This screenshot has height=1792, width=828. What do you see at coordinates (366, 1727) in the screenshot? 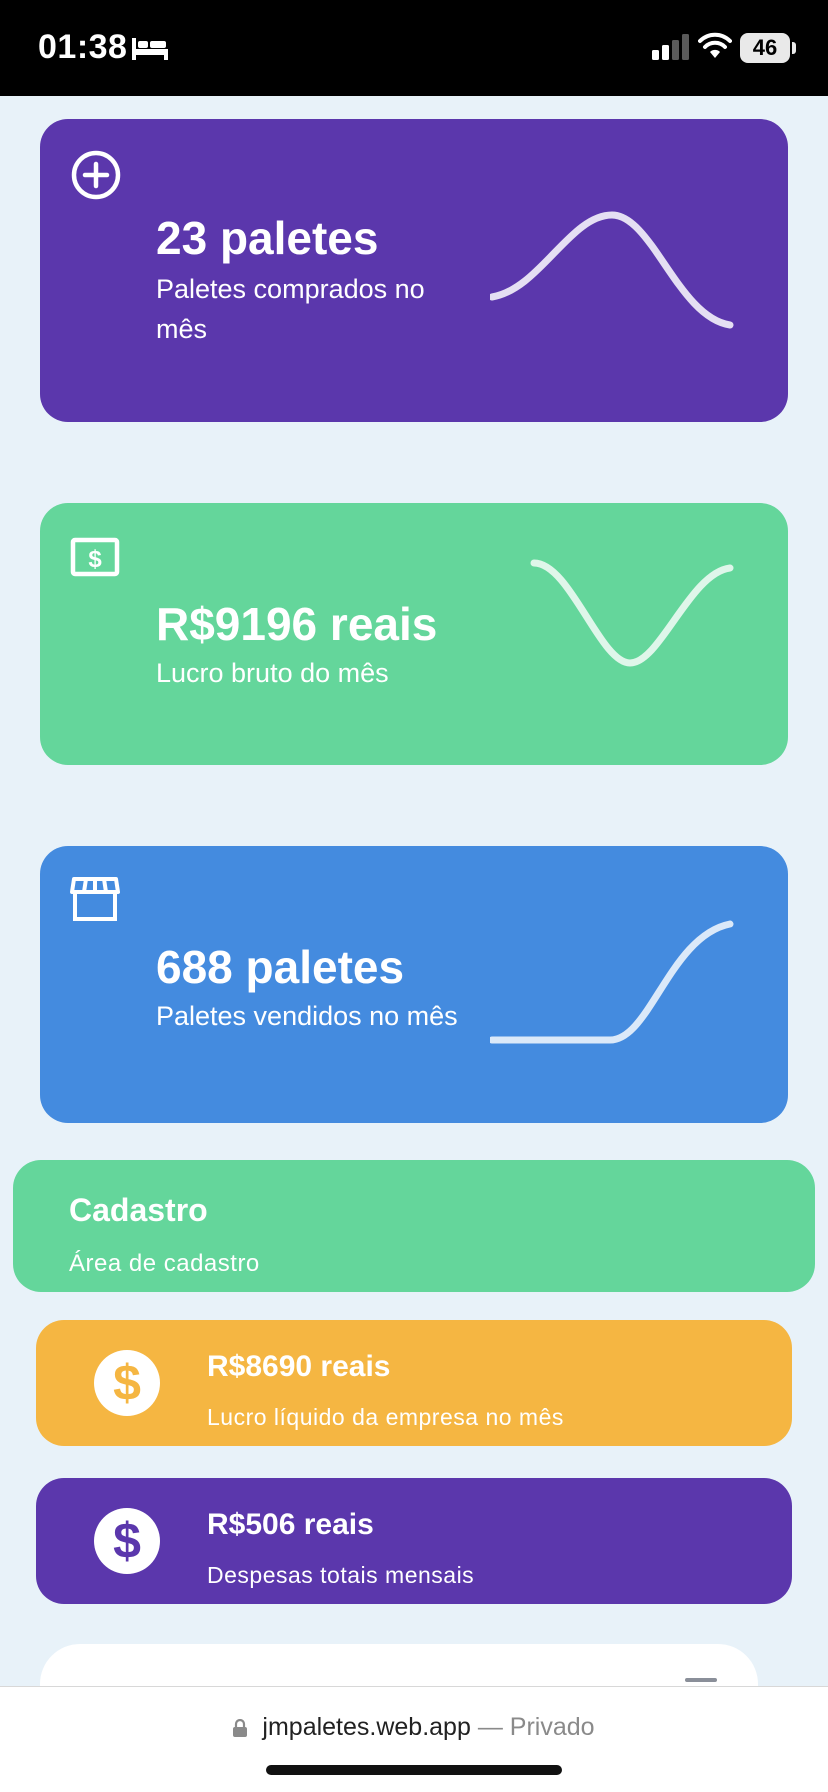
I see `domain-text: jmpaletes.web.app` at bounding box center [366, 1727].